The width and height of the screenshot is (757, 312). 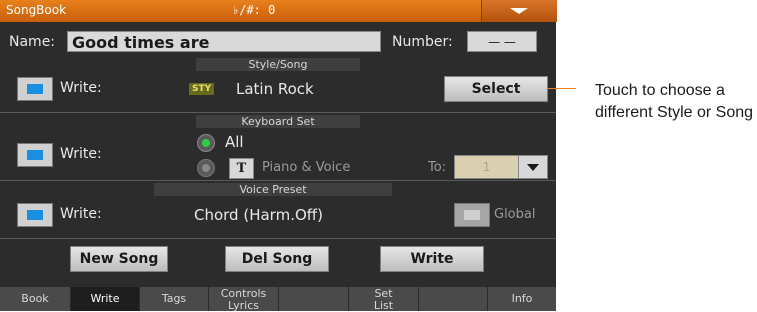 What do you see at coordinates (486, 167) in the screenshot?
I see `to-select: 1` at bounding box center [486, 167].